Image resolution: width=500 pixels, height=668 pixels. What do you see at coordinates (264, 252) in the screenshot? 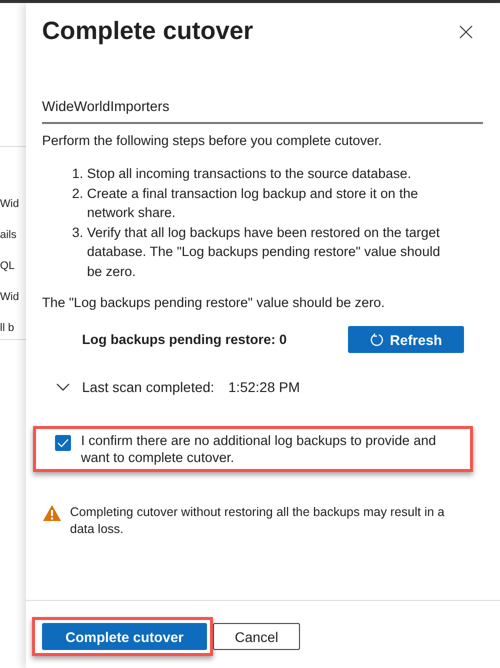
I see `step-text: Verify that all log backups have been restored on the target database. The "Log backups pending restore" value should be zero.` at bounding box center [264, 252].